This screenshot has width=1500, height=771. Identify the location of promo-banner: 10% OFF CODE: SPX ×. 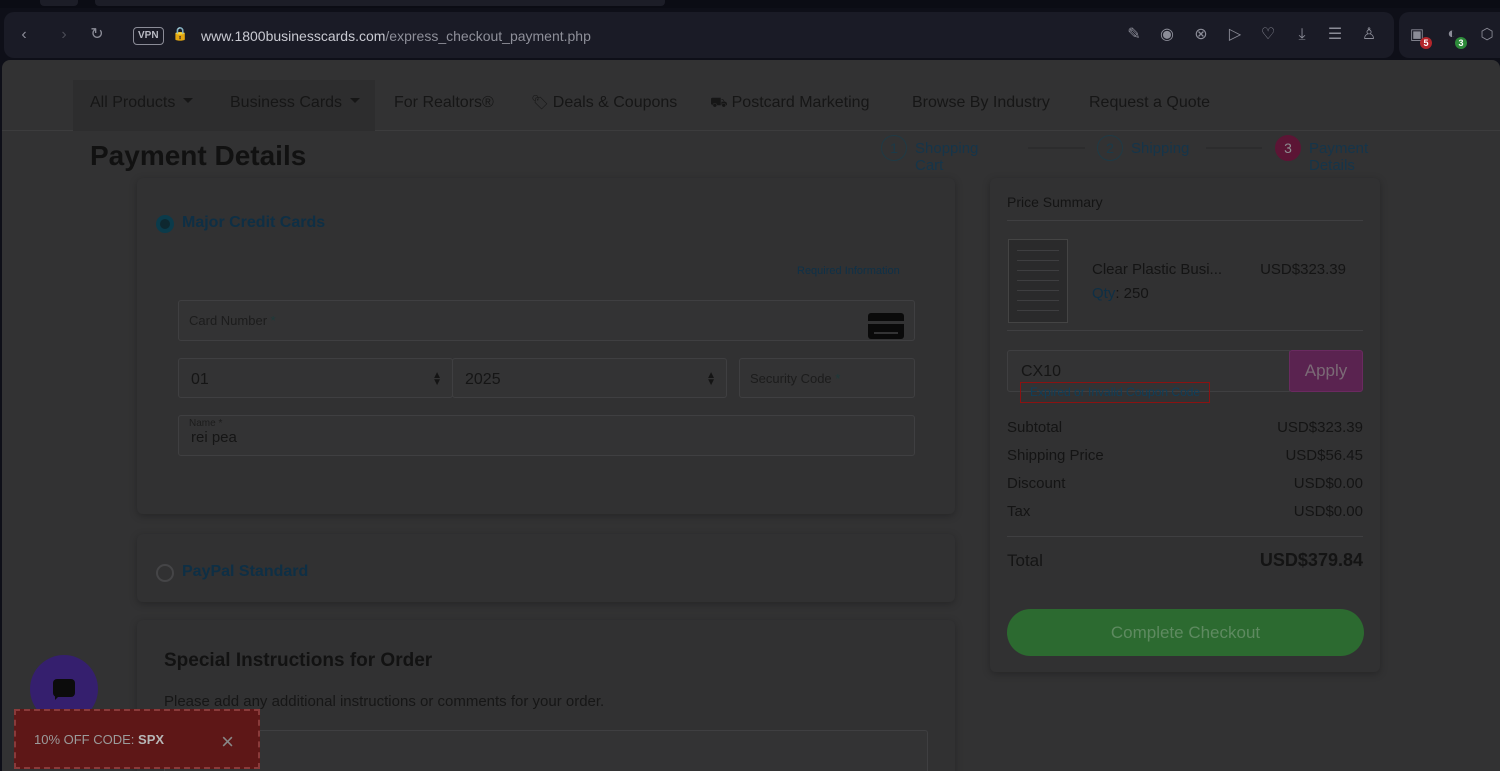
(137, 739).